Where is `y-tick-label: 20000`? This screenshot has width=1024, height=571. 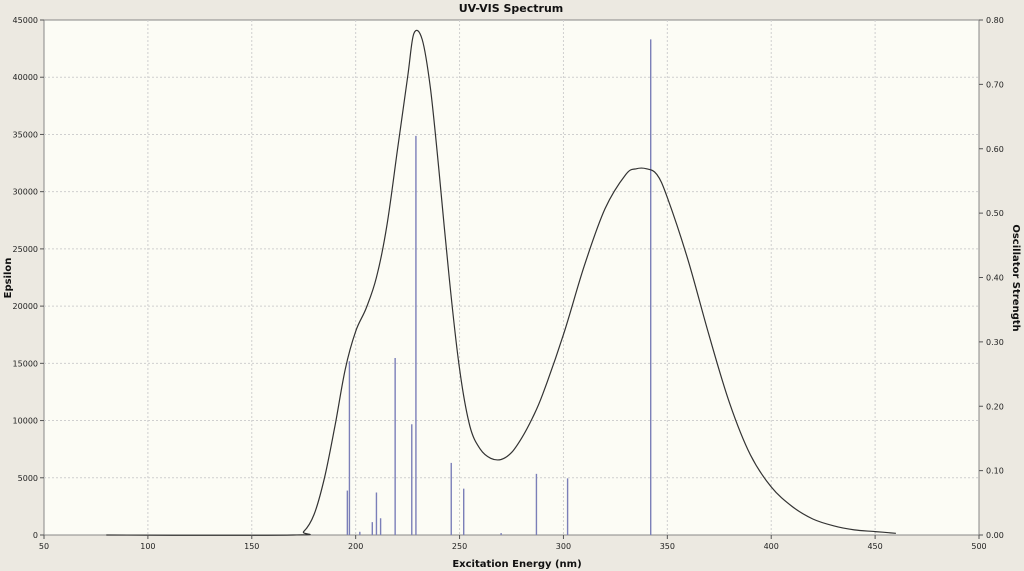
y-tick-label: 20000 is located at coordinates (25, 306).